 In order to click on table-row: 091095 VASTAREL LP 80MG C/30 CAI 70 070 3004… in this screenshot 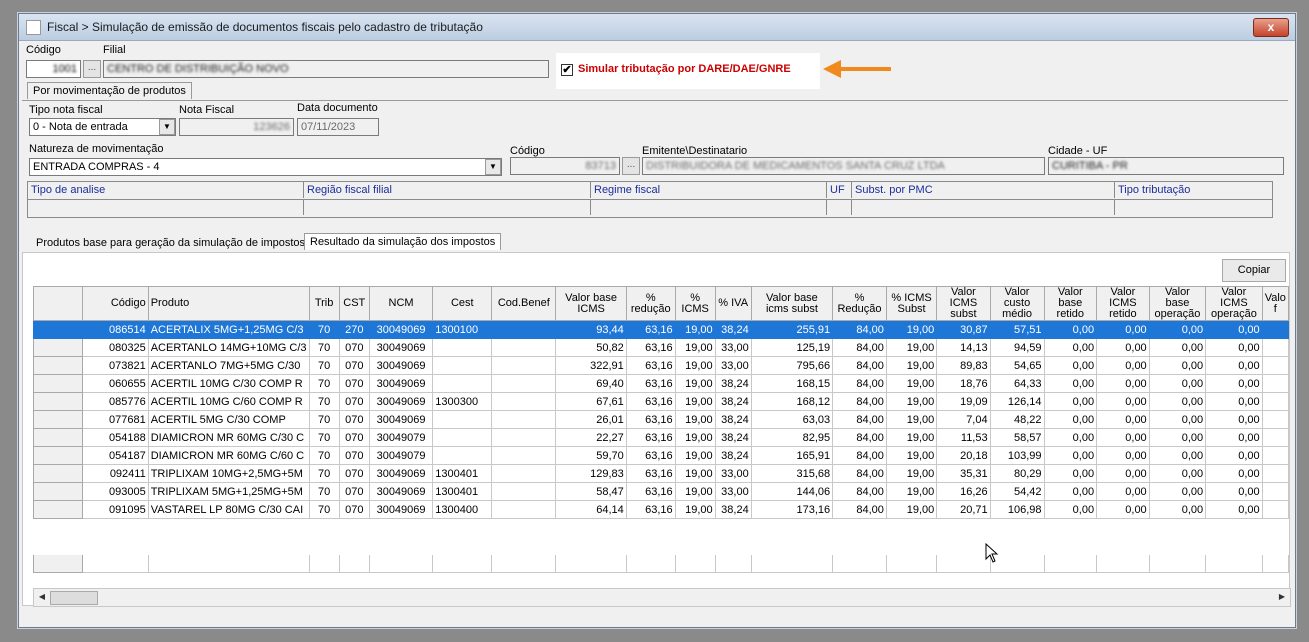, I will do `click(661, 509)`.